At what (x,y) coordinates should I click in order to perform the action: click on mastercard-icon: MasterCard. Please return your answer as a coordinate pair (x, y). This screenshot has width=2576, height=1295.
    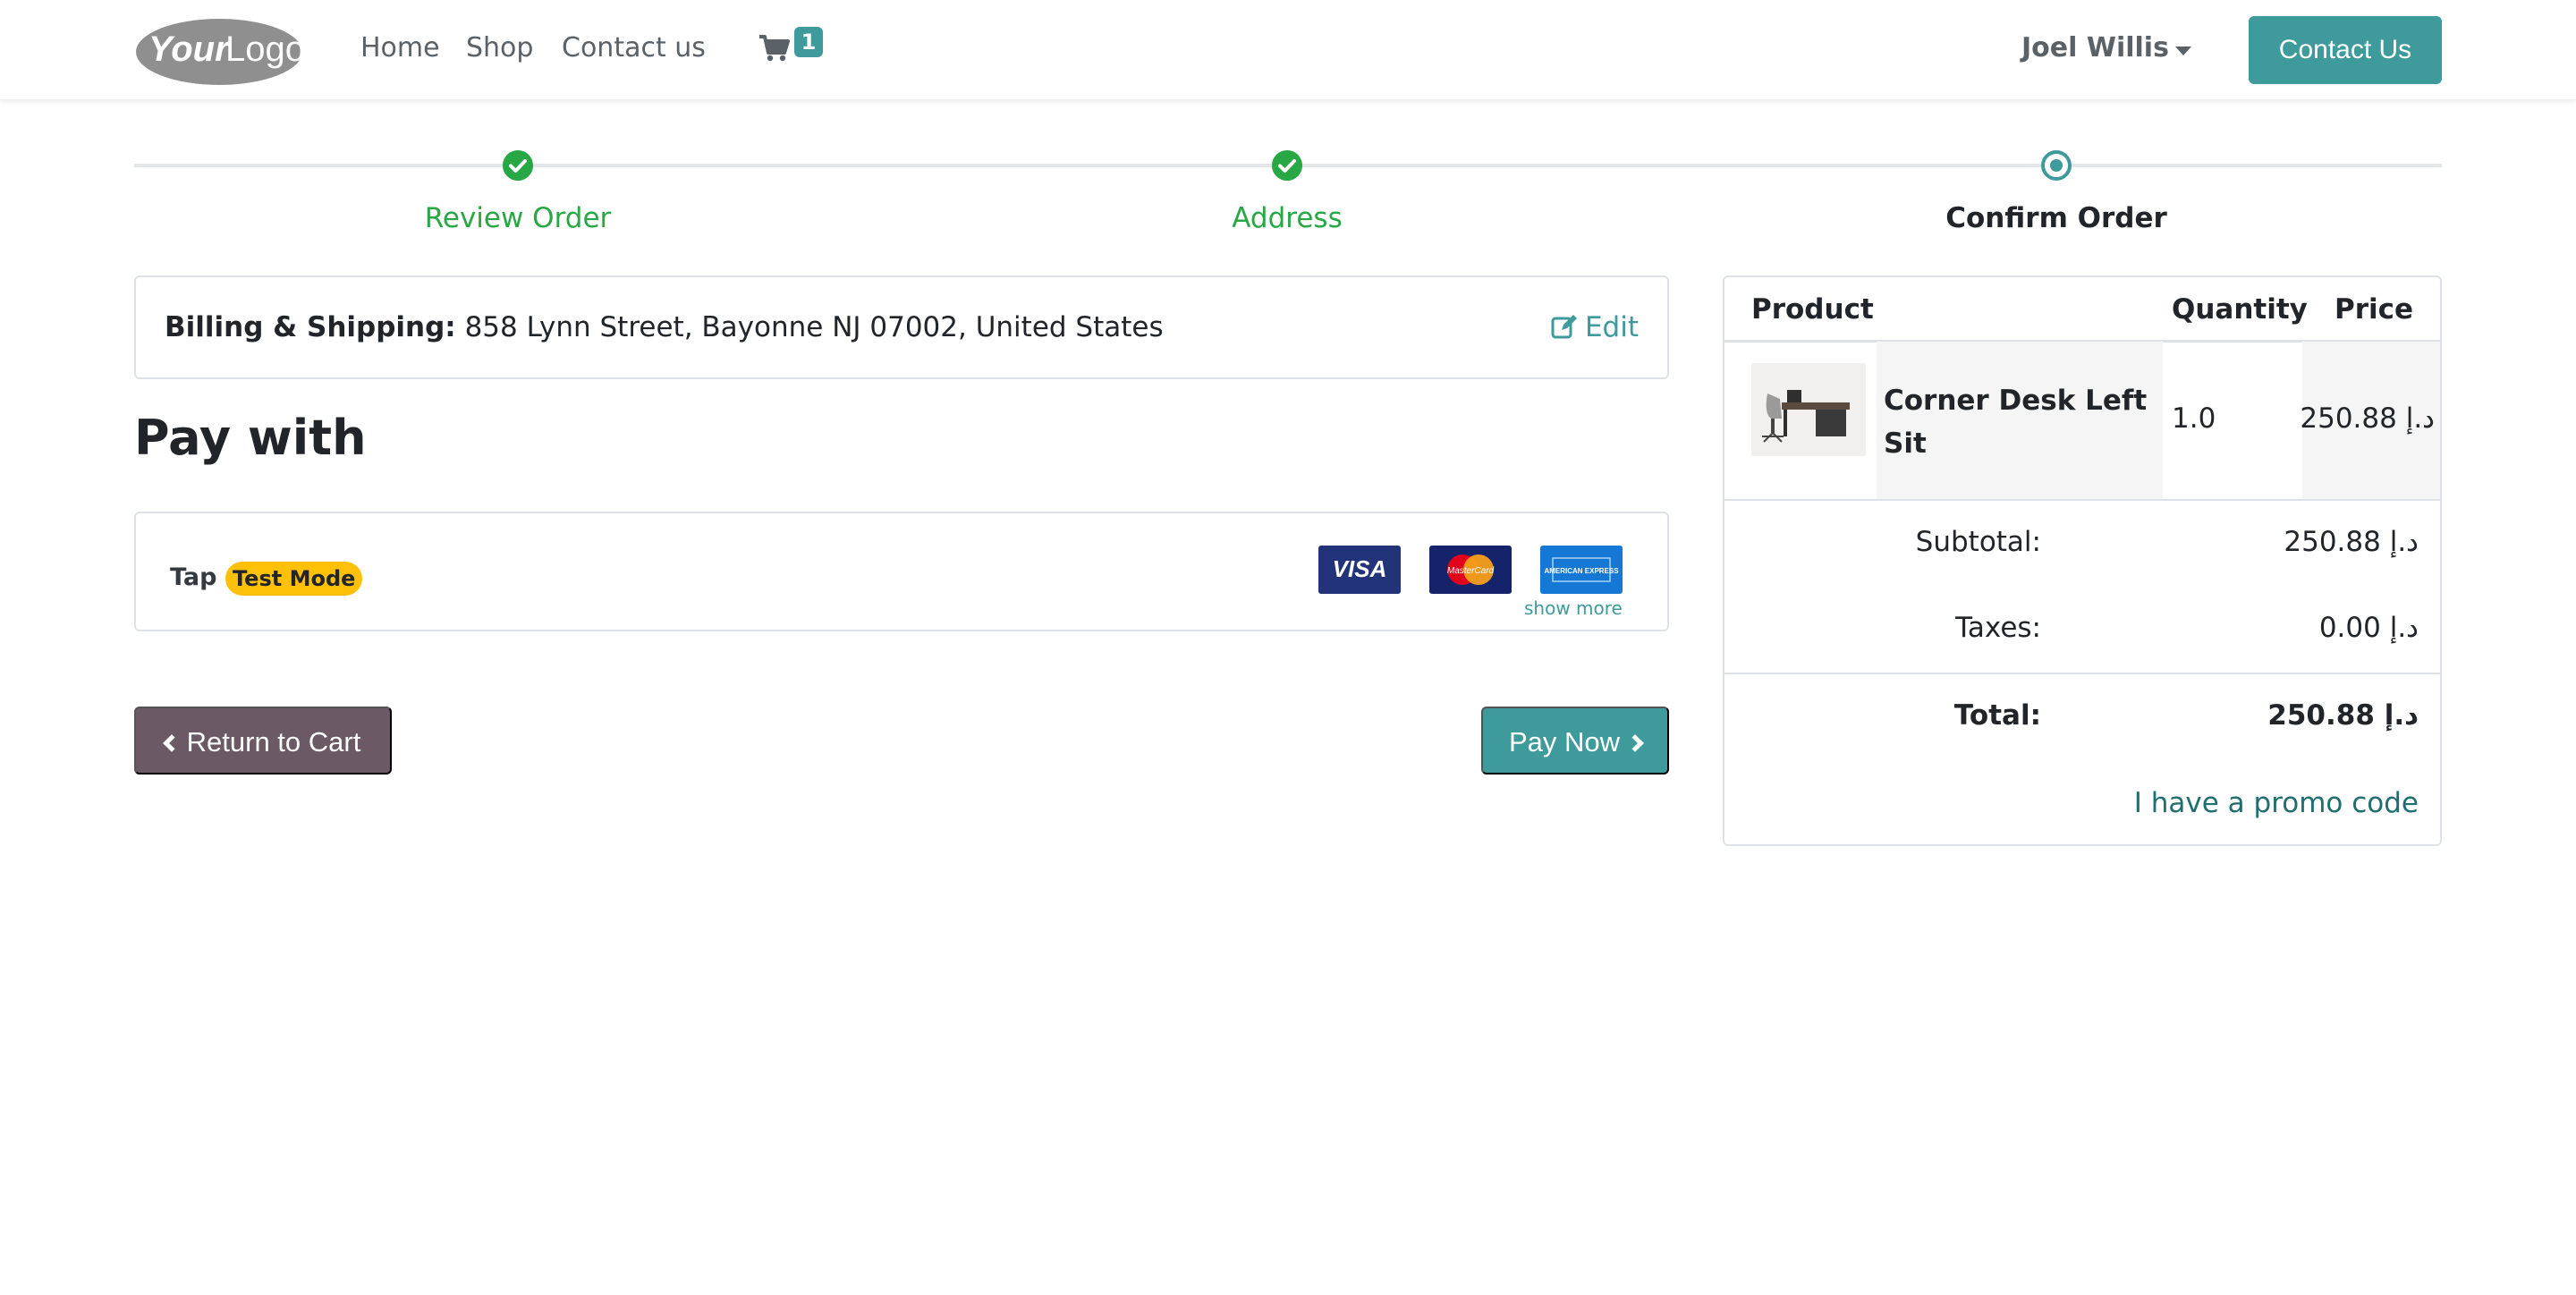
    Looking at the image, I should click on (1470, 570).